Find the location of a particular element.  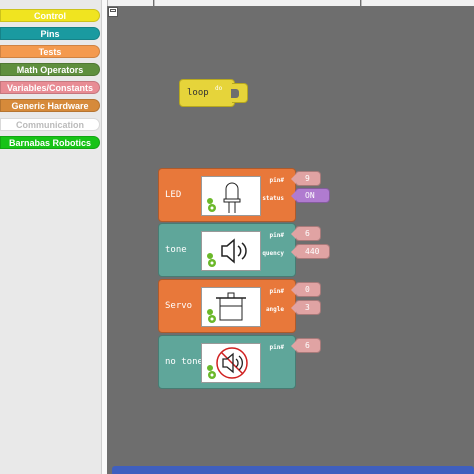

category-control: Control is located at coordinates (50, 15).